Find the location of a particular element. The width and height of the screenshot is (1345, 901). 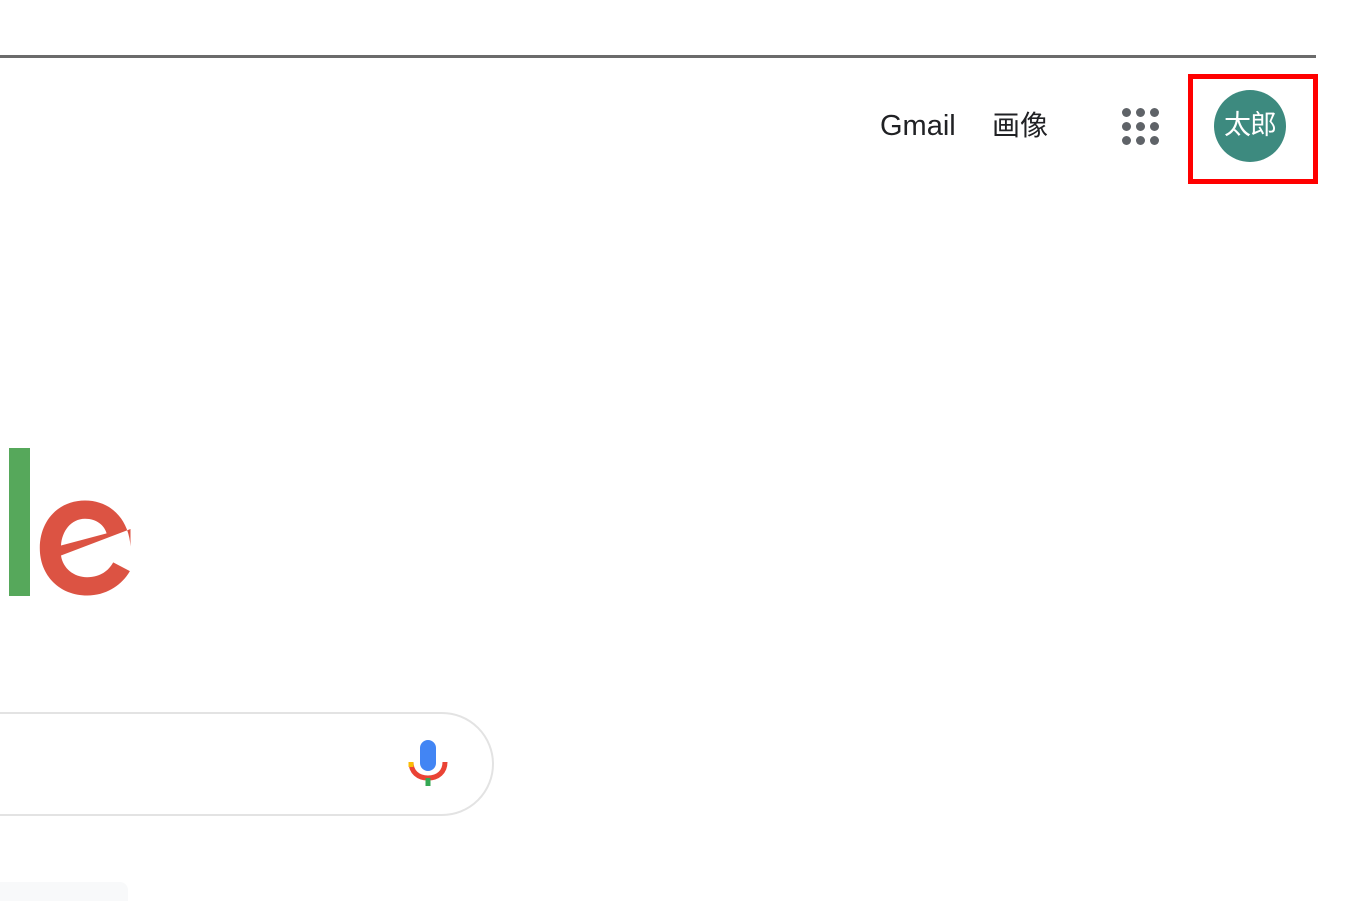

microphone-icon is located at coordinates (428, 763).